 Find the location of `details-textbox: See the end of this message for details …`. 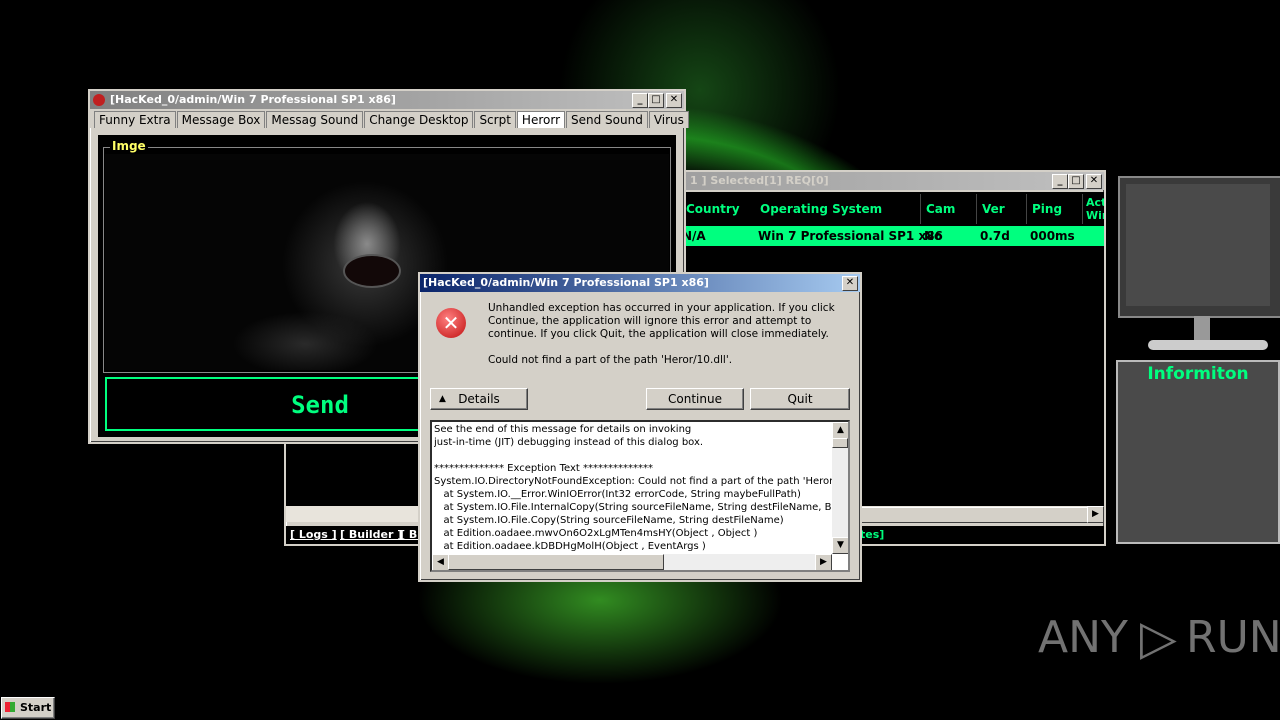

details-textbox: See the end of this message for details … is located at coordinates (640, 496).